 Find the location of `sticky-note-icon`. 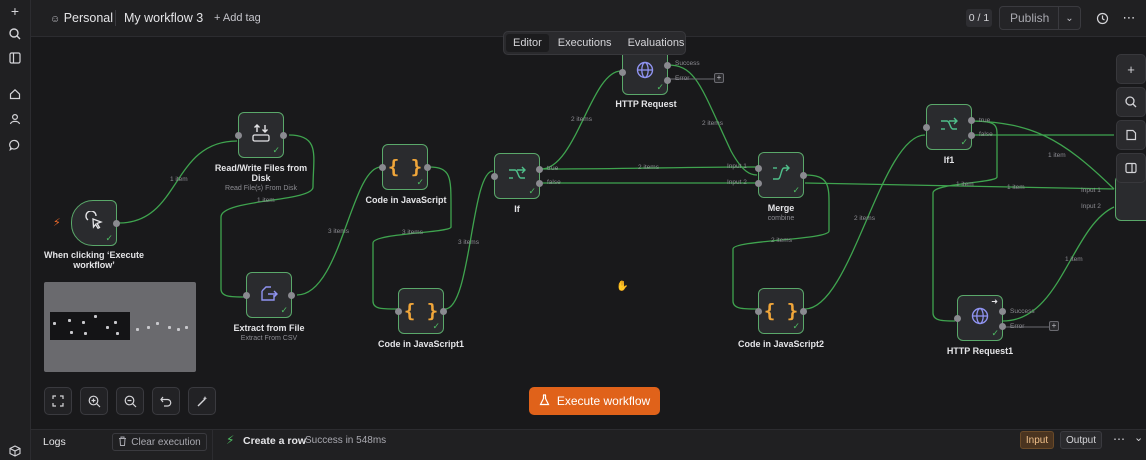

sticky-note-icon is located at coordinates (1131, 135).